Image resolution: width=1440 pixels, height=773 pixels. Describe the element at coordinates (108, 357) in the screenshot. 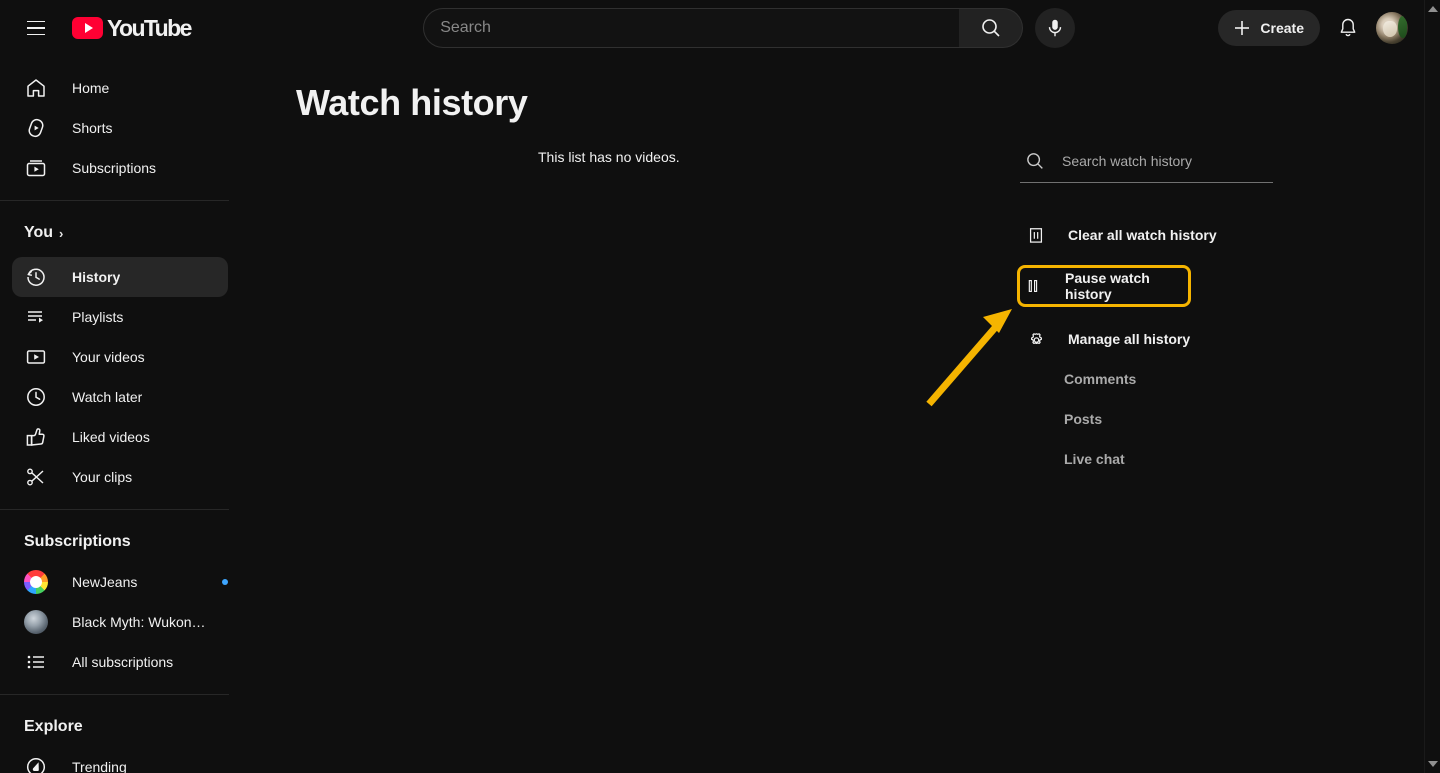

I see `sidebar-item-label: Your videos` at that location.